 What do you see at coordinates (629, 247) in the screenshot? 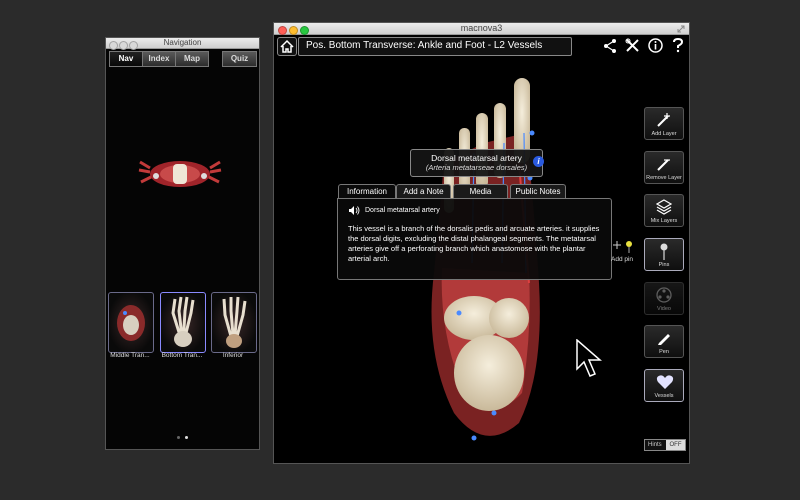
I see `yellow-pin-icon` at bounding box center [629, 247].